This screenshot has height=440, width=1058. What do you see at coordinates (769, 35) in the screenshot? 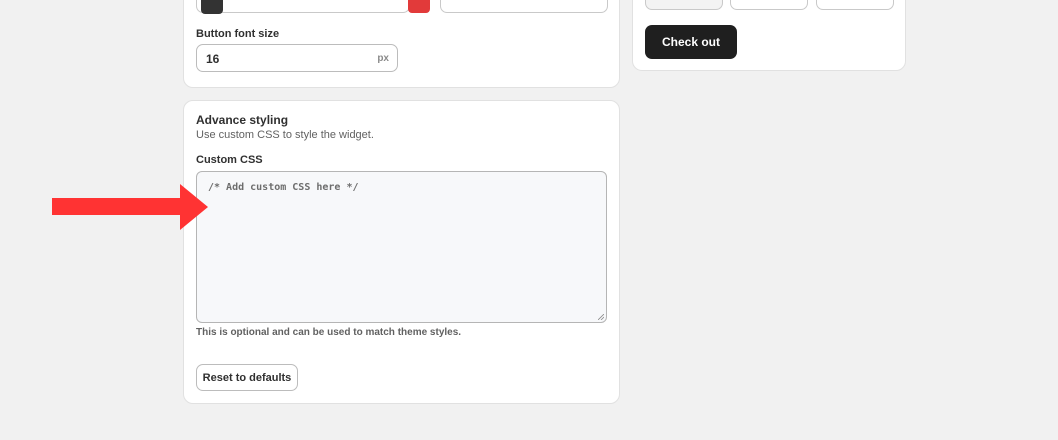
I see `preview-card: Check out` at bounding box center [769, 35].